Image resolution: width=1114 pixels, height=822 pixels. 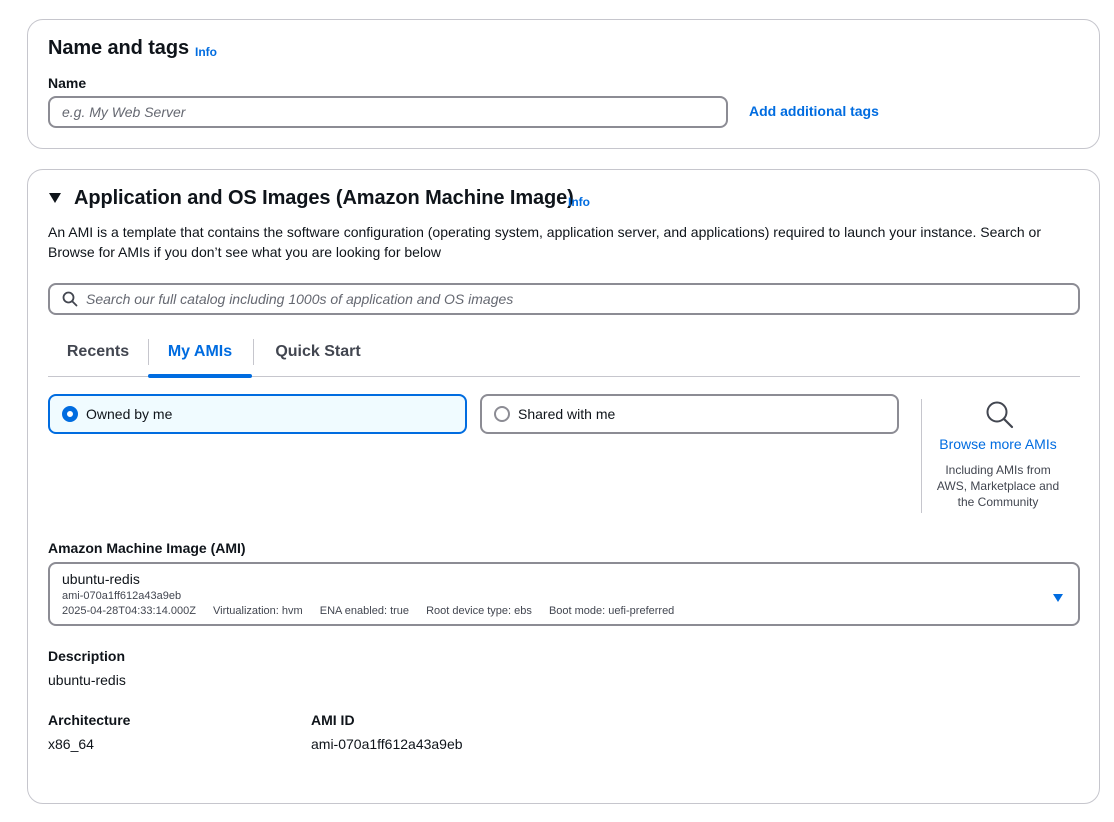 What do you see at coordinates (200, 376) in the screenshot?
I see `active-tab-indicator` at bounding box center [200, 376].